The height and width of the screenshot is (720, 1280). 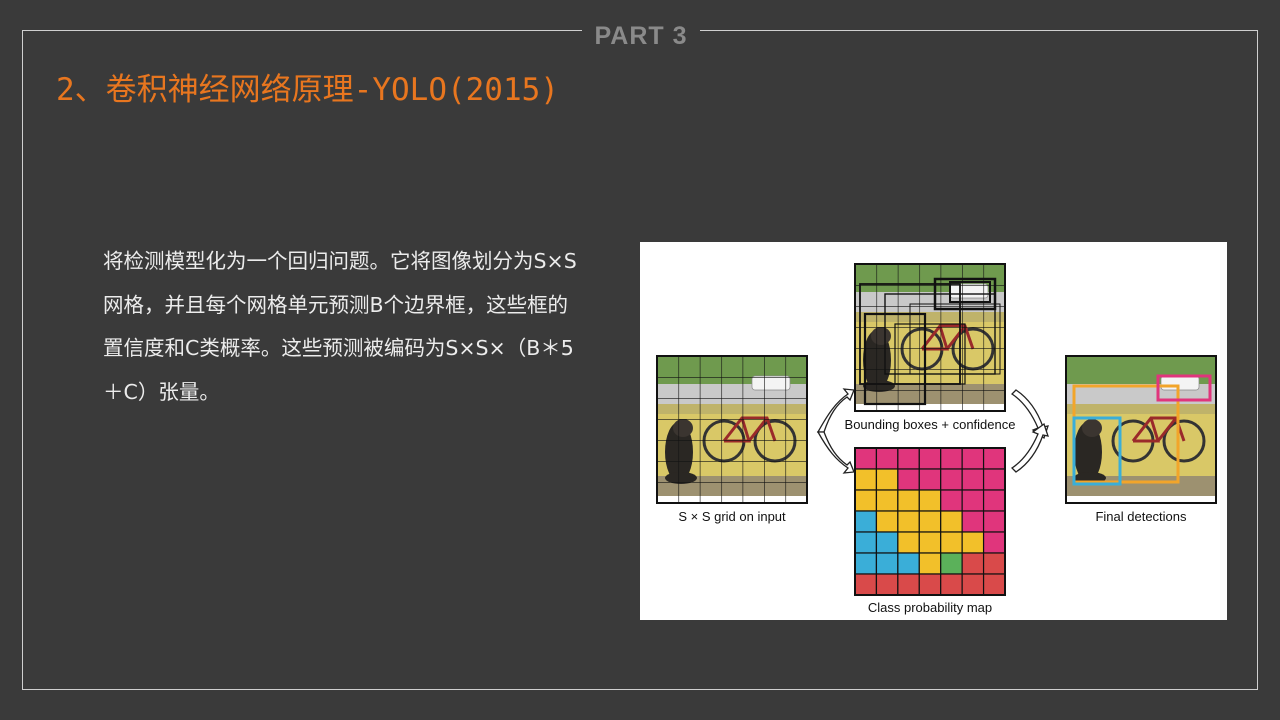 I want to click on arrow-input-to-classmap, so click(x=835, y=452).